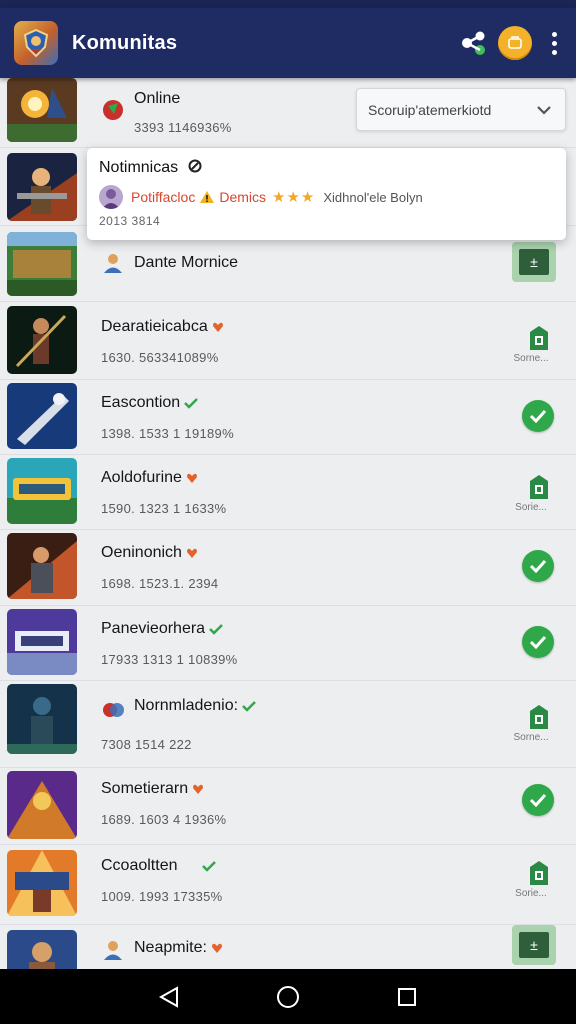 This screenshot has width=576, height=1024. Describe the element at coordinates (158, 866) in the screenshot. I see `row-name: Ccoaoltten` at that location.